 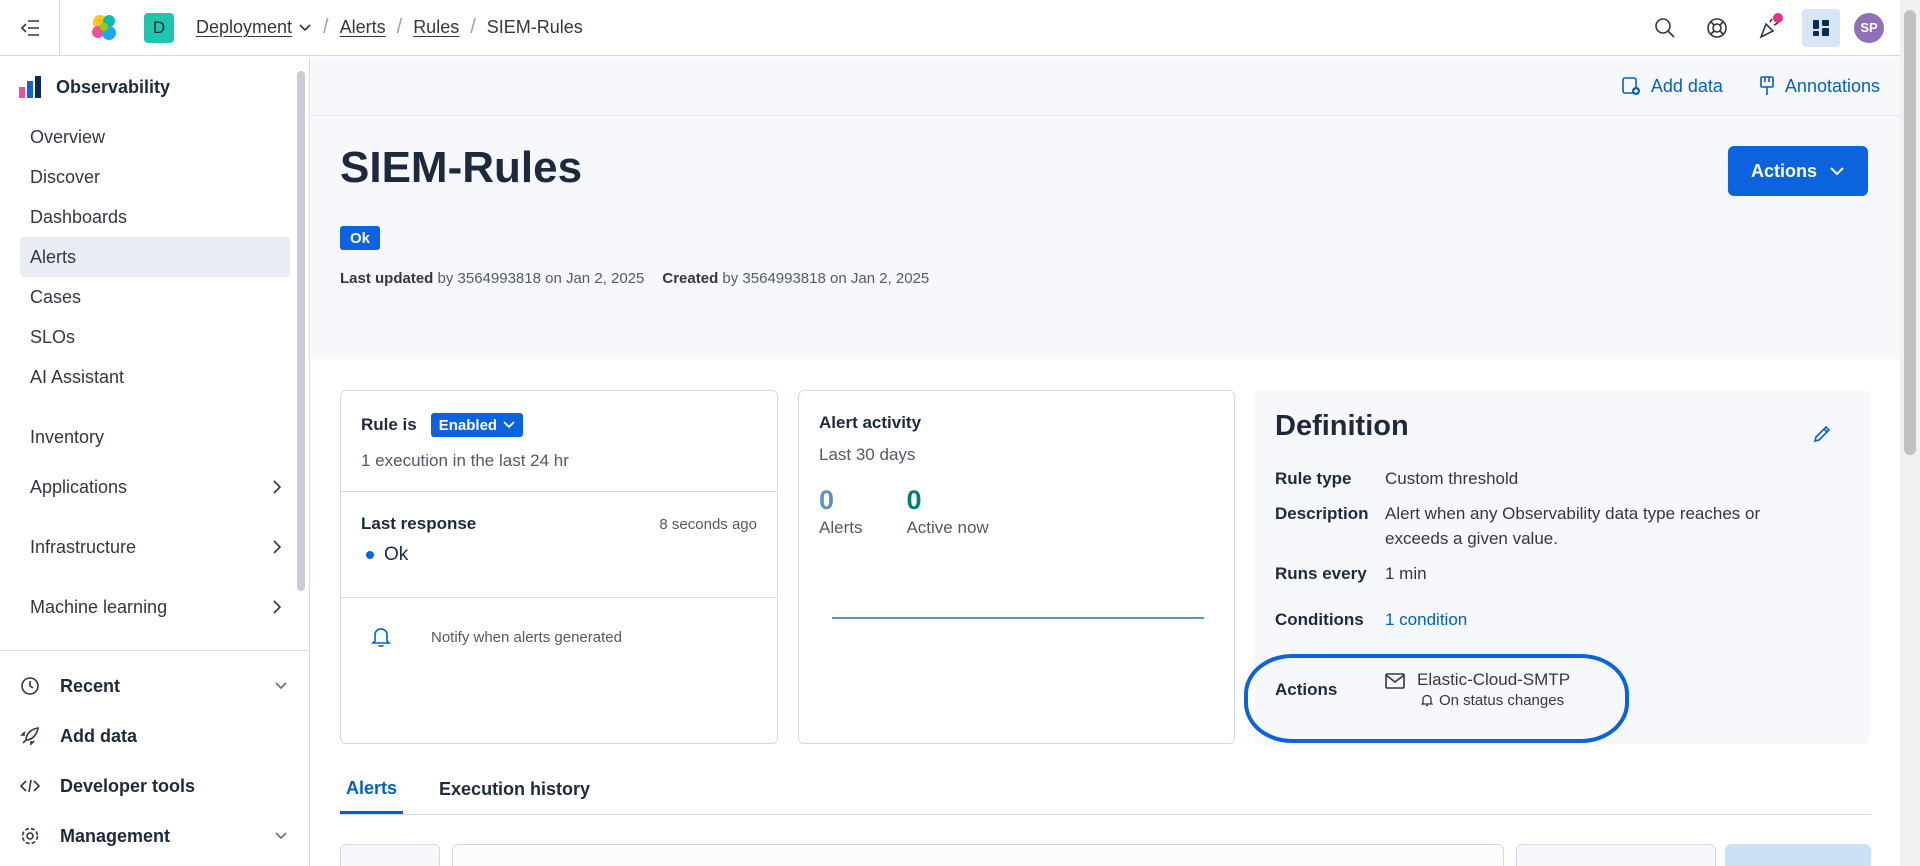 What do you see at coordinates (155, 736) in the screenshot?
I see `sidebar-item-add-data: Add data` at bounding box center [155, 736].